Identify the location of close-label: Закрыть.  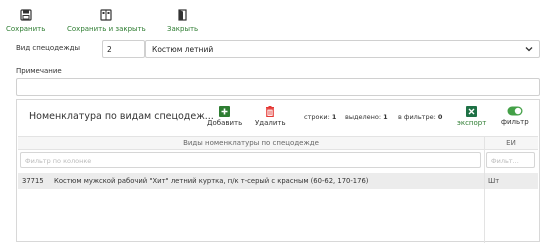
(183, 29).